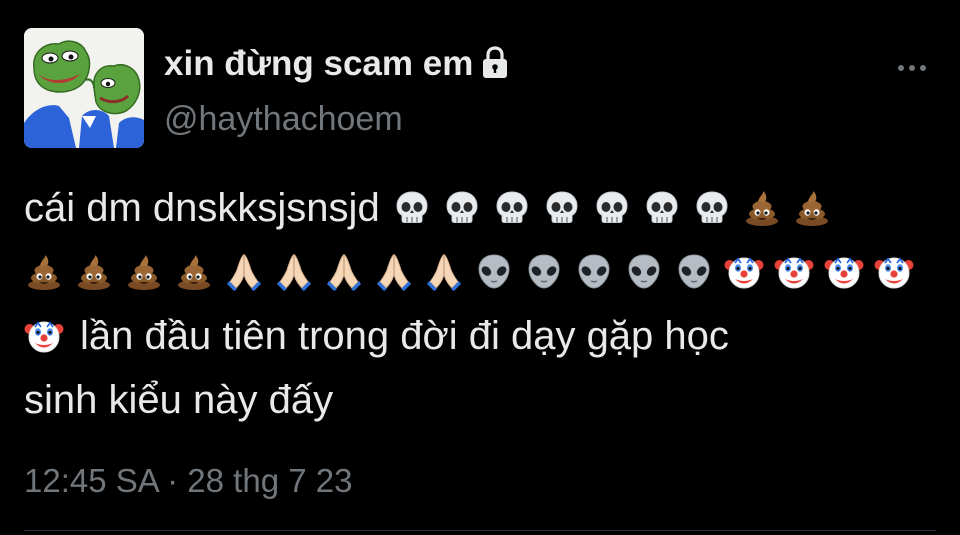 The image size is (960, 535). I want to click on tweet-text-segment: sinh kiểu này đấy, so click(179, 400).